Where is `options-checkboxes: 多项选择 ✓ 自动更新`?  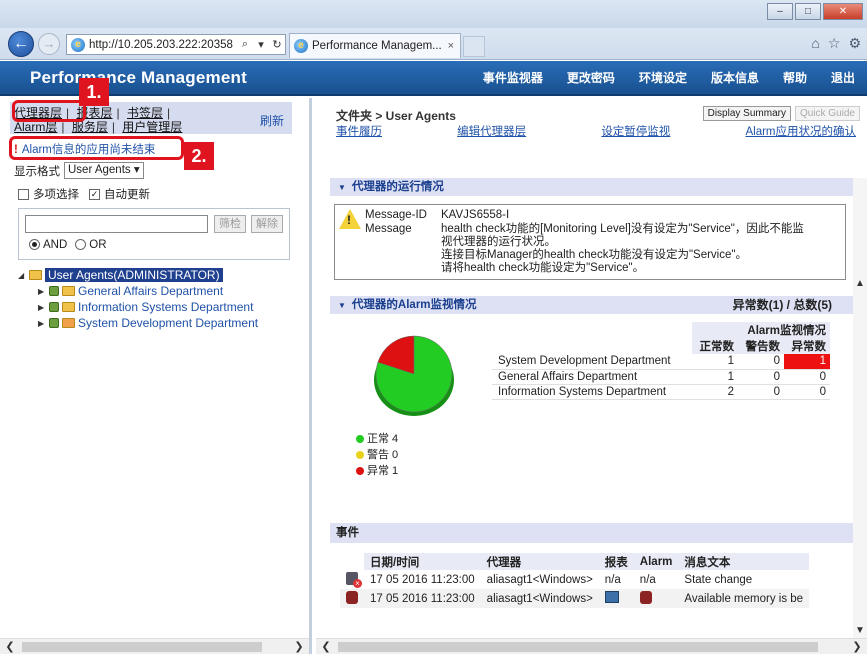 options-checkboxes: 多项选择 ✓ 自动更新 is located at coordinates (84, 194).